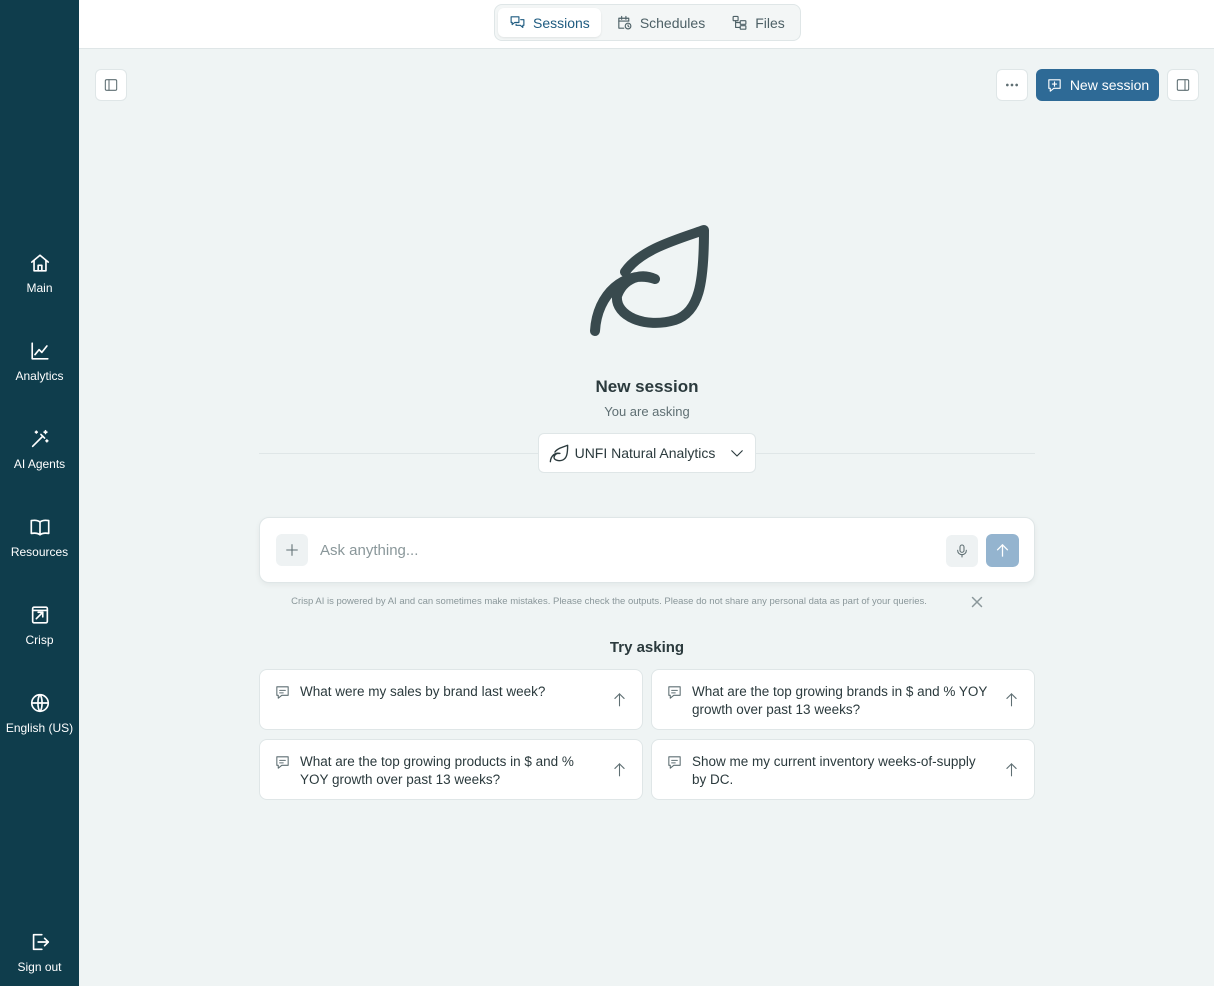  Describe the element at coordinates (39, 615) in the screenshot. I see `crisp-icon` at that location.